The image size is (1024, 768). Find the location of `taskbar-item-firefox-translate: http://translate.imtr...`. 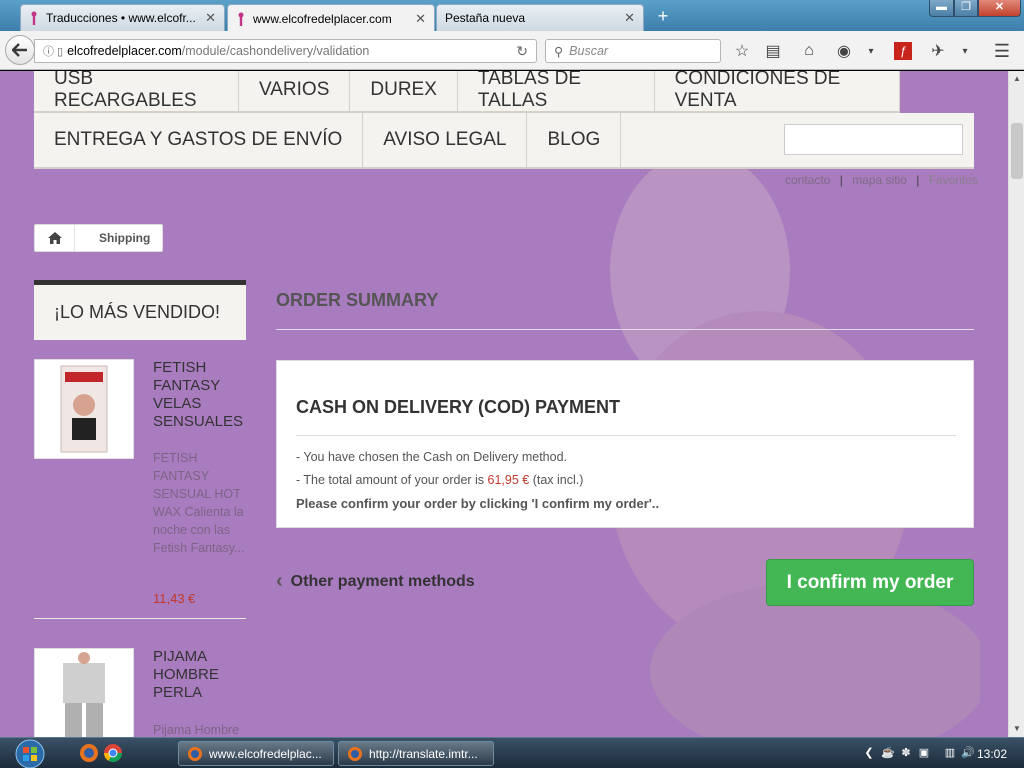

taskbar-item-firefox-translate: http://translate.imtr... is located at coordinates (416, 753).